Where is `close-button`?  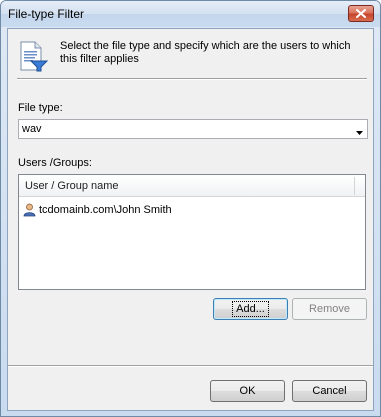
close-button is located at coordinates (361, 13).